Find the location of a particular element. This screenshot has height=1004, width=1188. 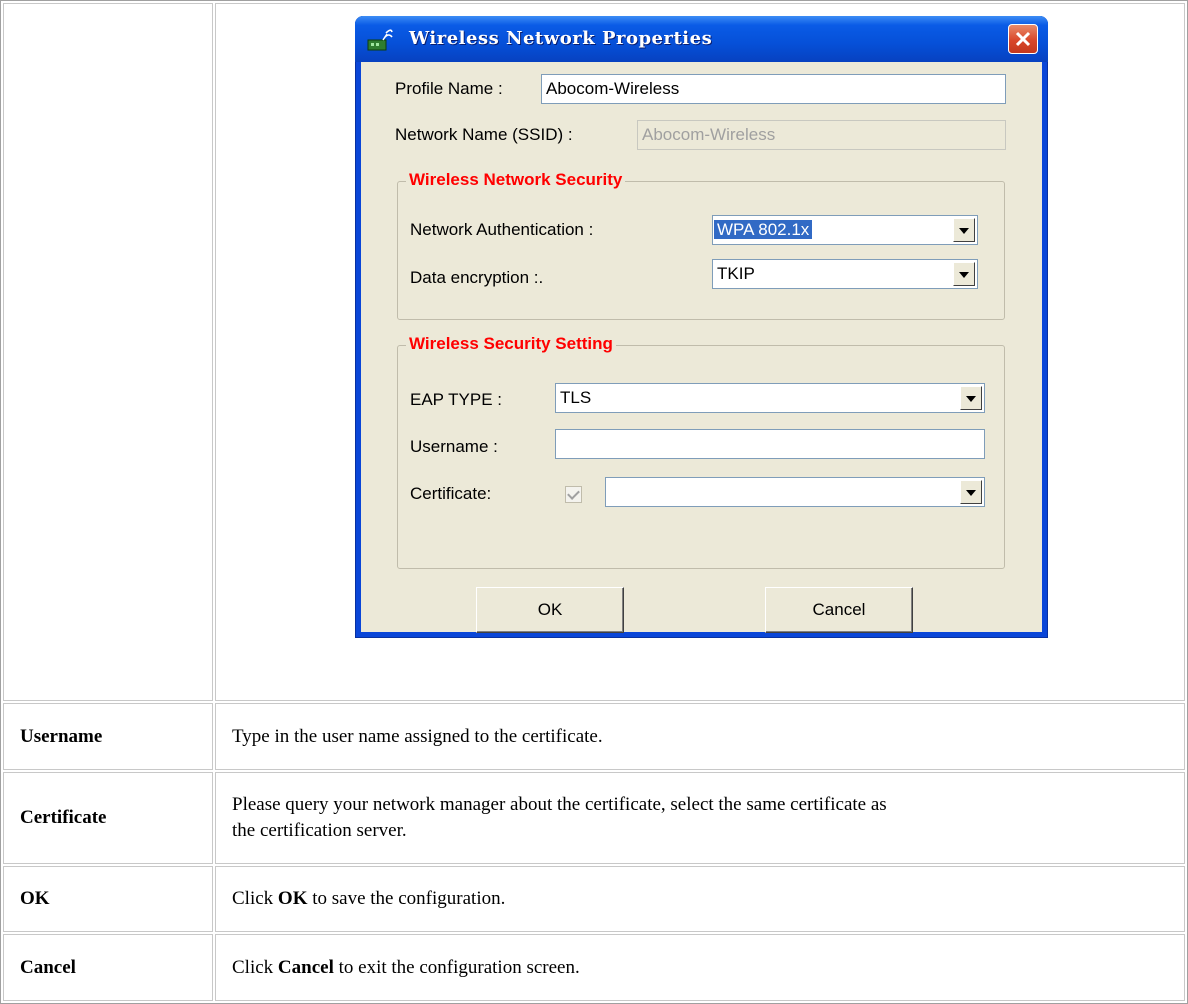

cancel-button: Cancel is located at coordinates (839, 610).